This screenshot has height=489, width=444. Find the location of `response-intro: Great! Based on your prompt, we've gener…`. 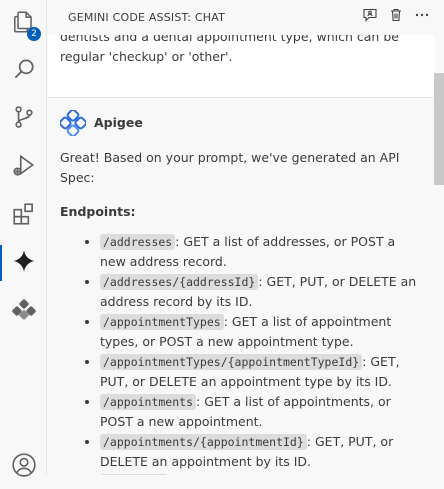

response-intro: Great! Based on your prompt, we've gener… is located at coordinates (230, 167).